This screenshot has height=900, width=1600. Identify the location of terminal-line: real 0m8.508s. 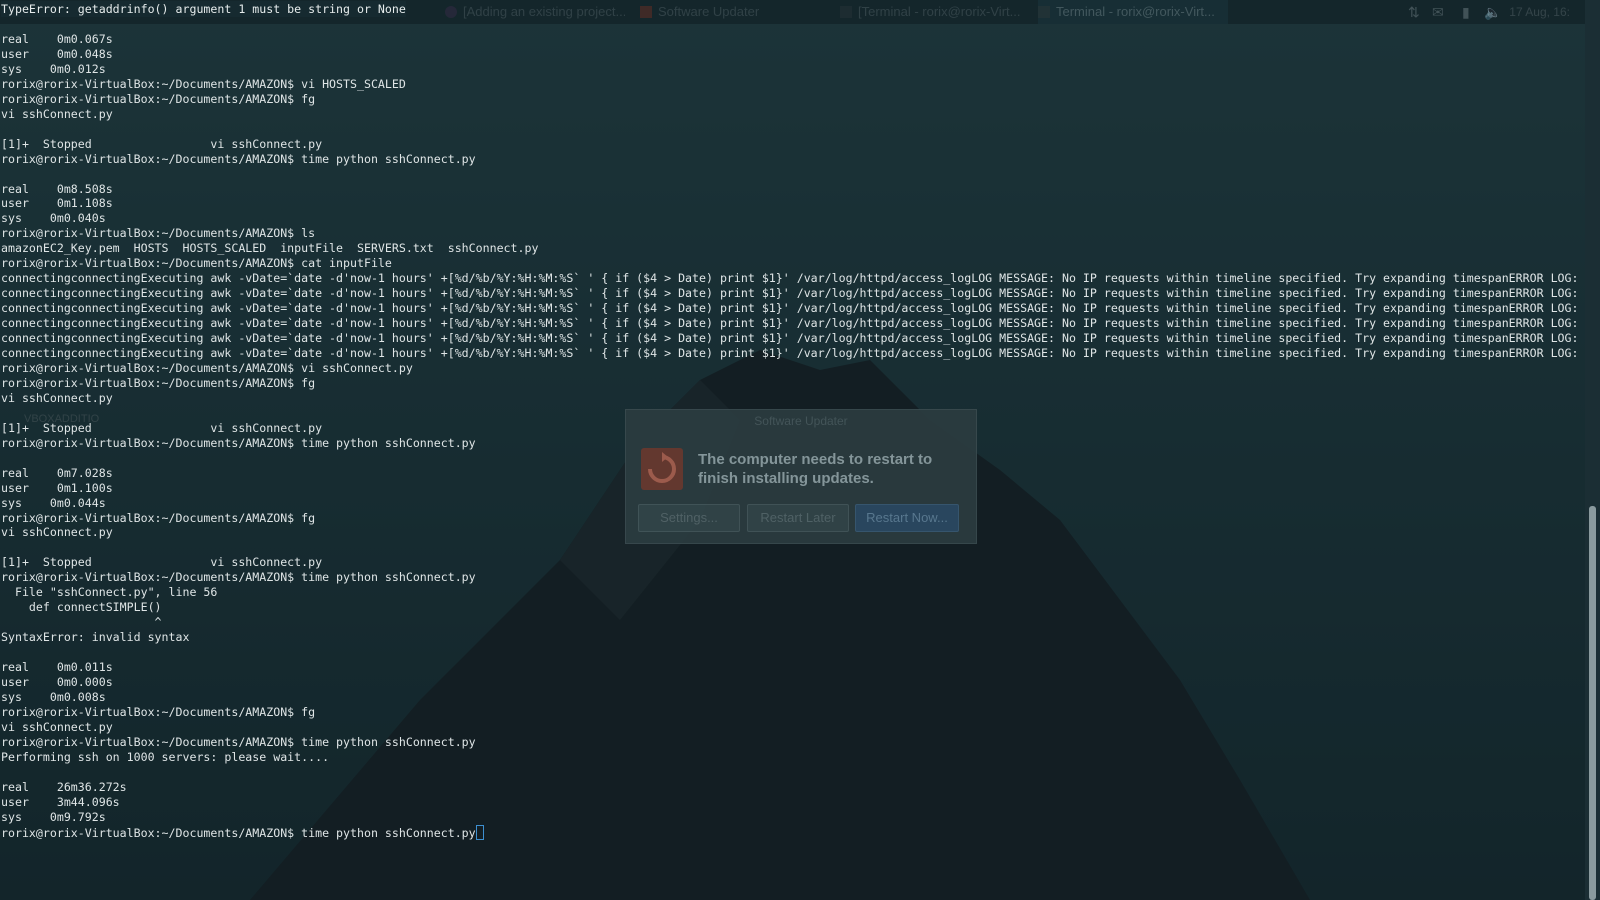
(57, 188).